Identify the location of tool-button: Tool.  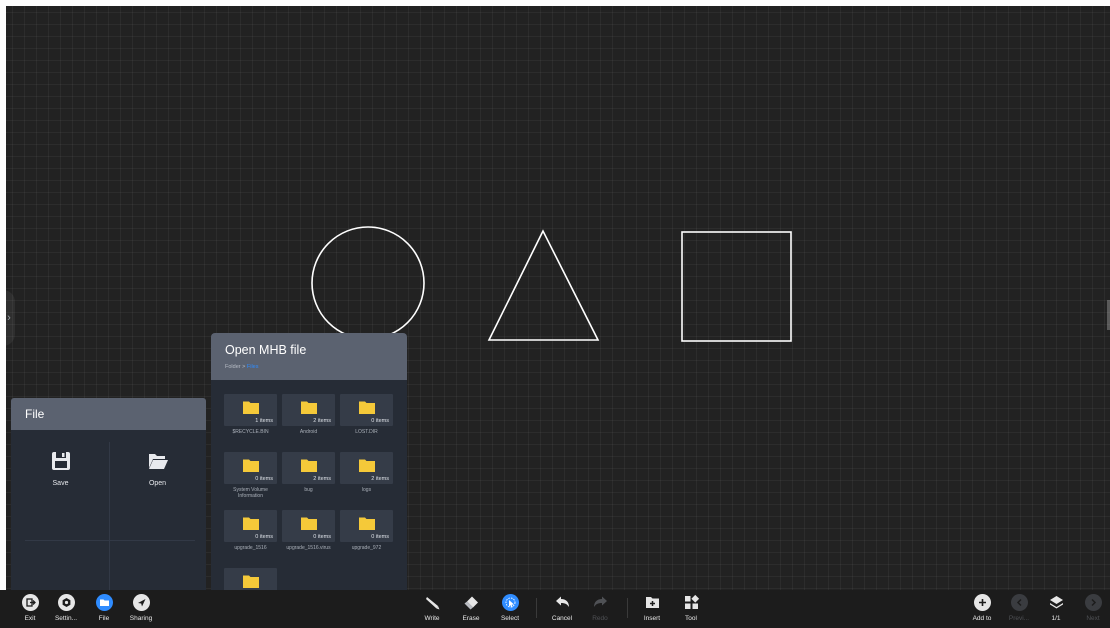
(691, 610).